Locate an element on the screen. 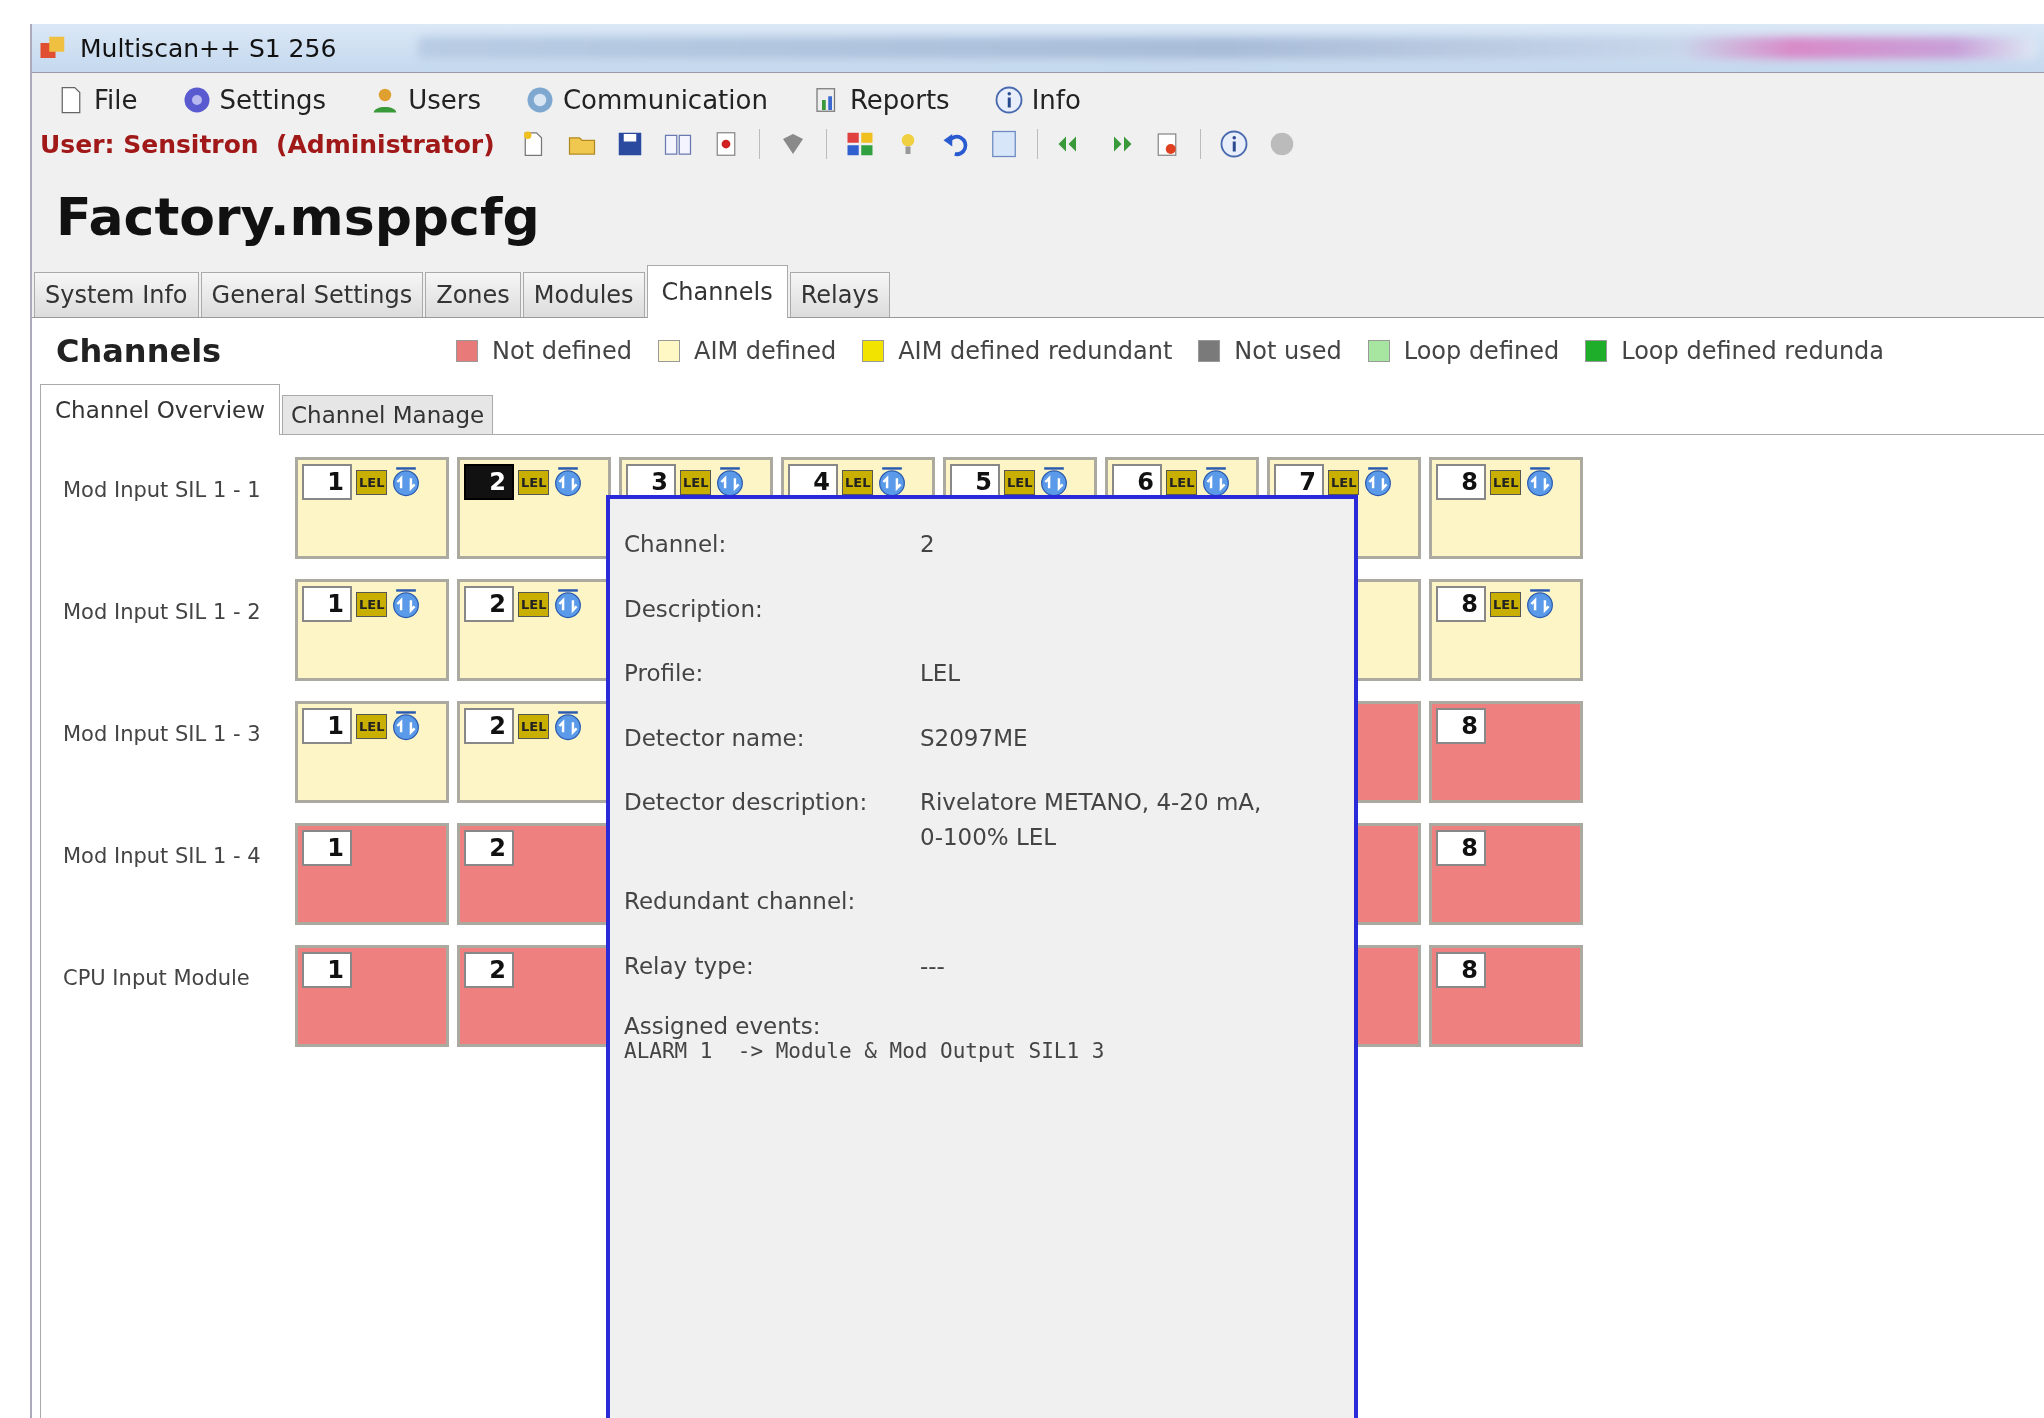  legend-label: AIM defined redundant is located at coordinates (1035, 351).